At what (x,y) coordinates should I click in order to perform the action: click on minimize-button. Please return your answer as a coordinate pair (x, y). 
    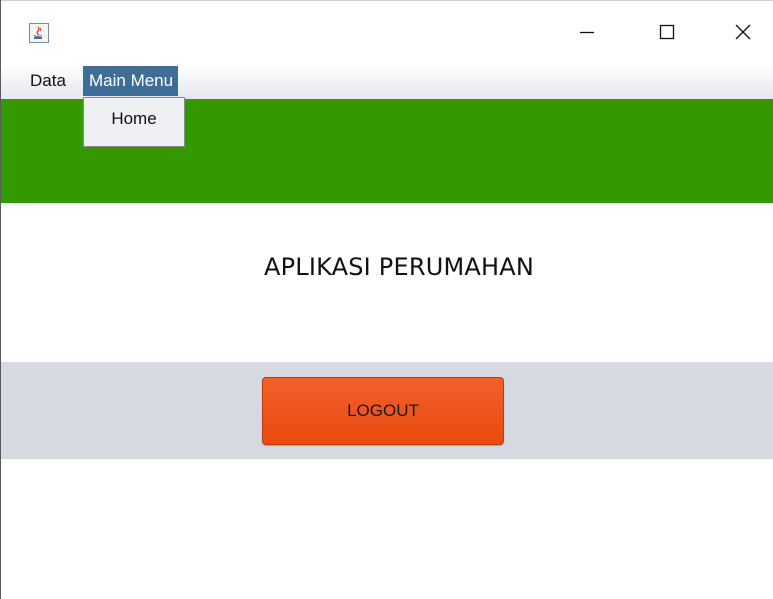
    Looking at the image, I should click on (587, 34).